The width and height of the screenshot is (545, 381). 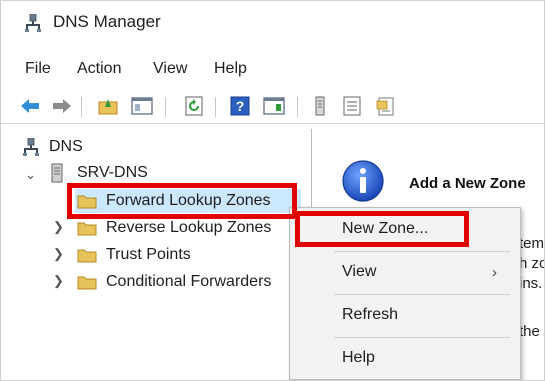 I want to click on back-arrow-icon, so click(x=30, y=106).